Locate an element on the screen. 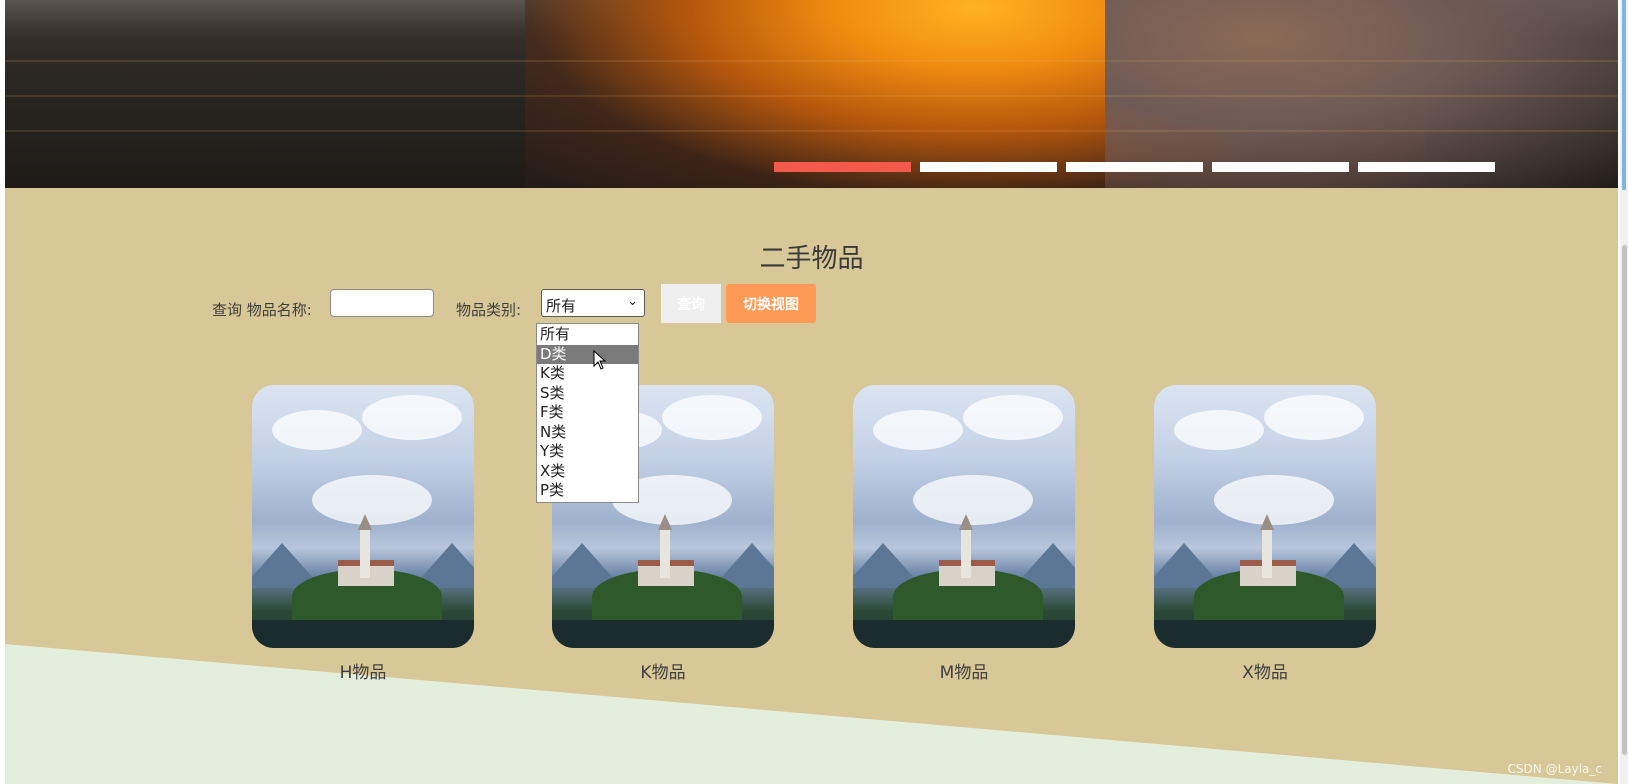 This screenshot has width=1628, height=784. category-option: P类 is located at coordinates (587, 491).